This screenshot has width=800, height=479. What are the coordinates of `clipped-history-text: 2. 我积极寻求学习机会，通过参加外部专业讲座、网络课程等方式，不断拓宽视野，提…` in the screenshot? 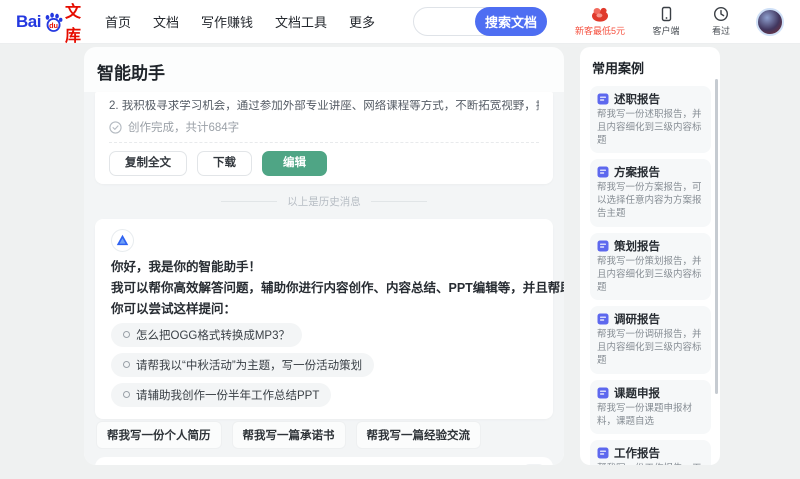 It's located at (324, 106).